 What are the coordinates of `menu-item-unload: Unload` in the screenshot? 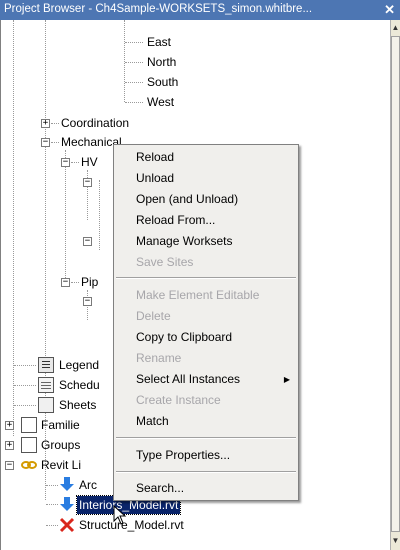 It's located at (206, 178).